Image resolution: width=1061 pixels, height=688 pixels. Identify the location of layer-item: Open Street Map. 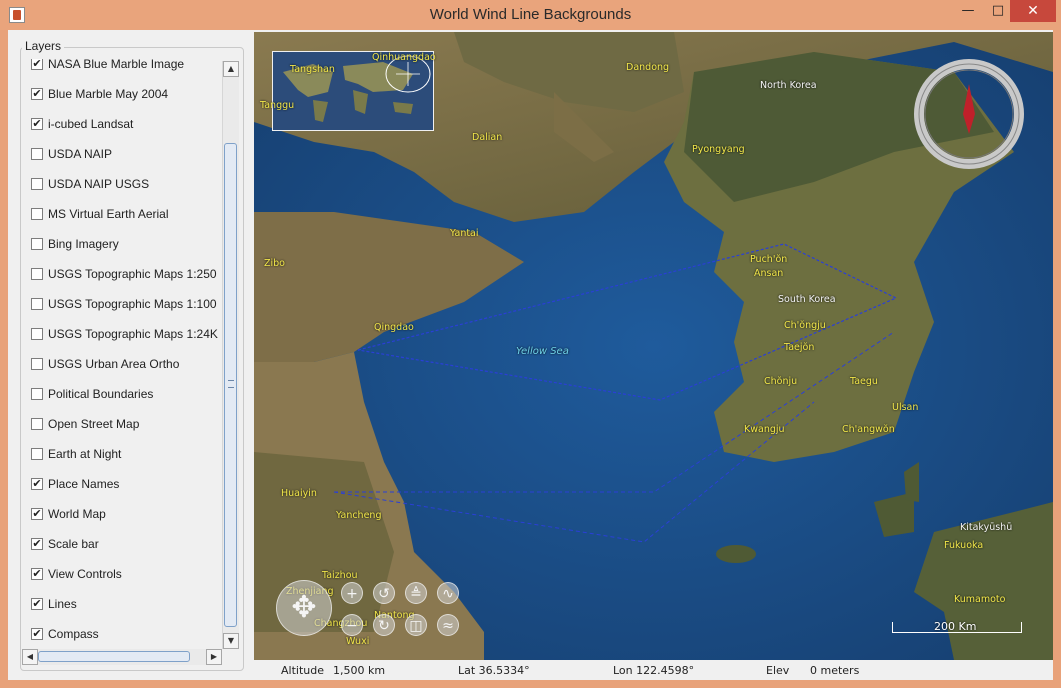
(126, 425).